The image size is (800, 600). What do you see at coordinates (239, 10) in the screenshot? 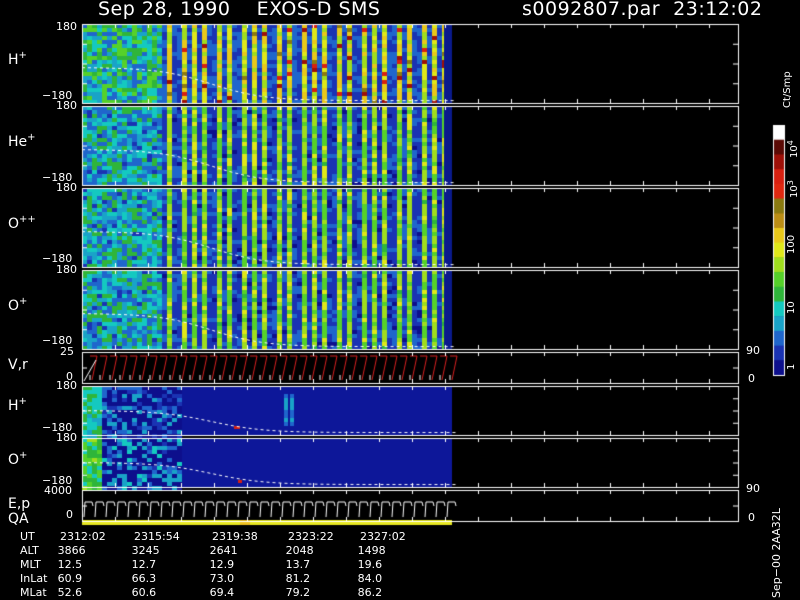
I see `plot-title: Sep 28, 1990 EXOS-D SMS` at bounding box center [239, 10].